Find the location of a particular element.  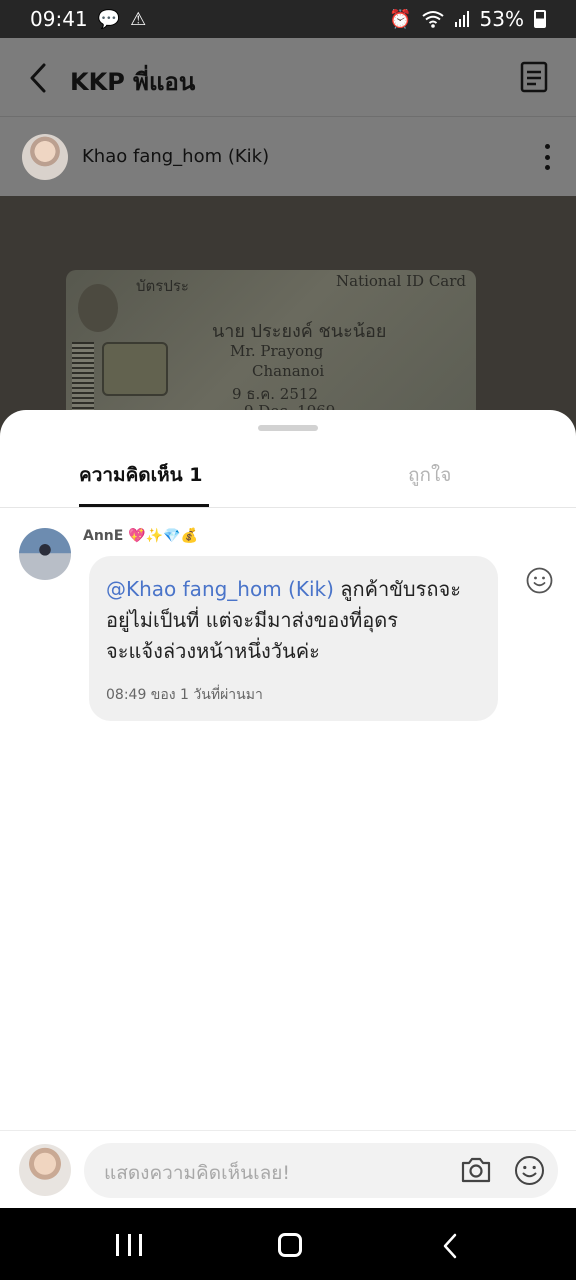

wifi-icon is located at coordinates (432, 19).